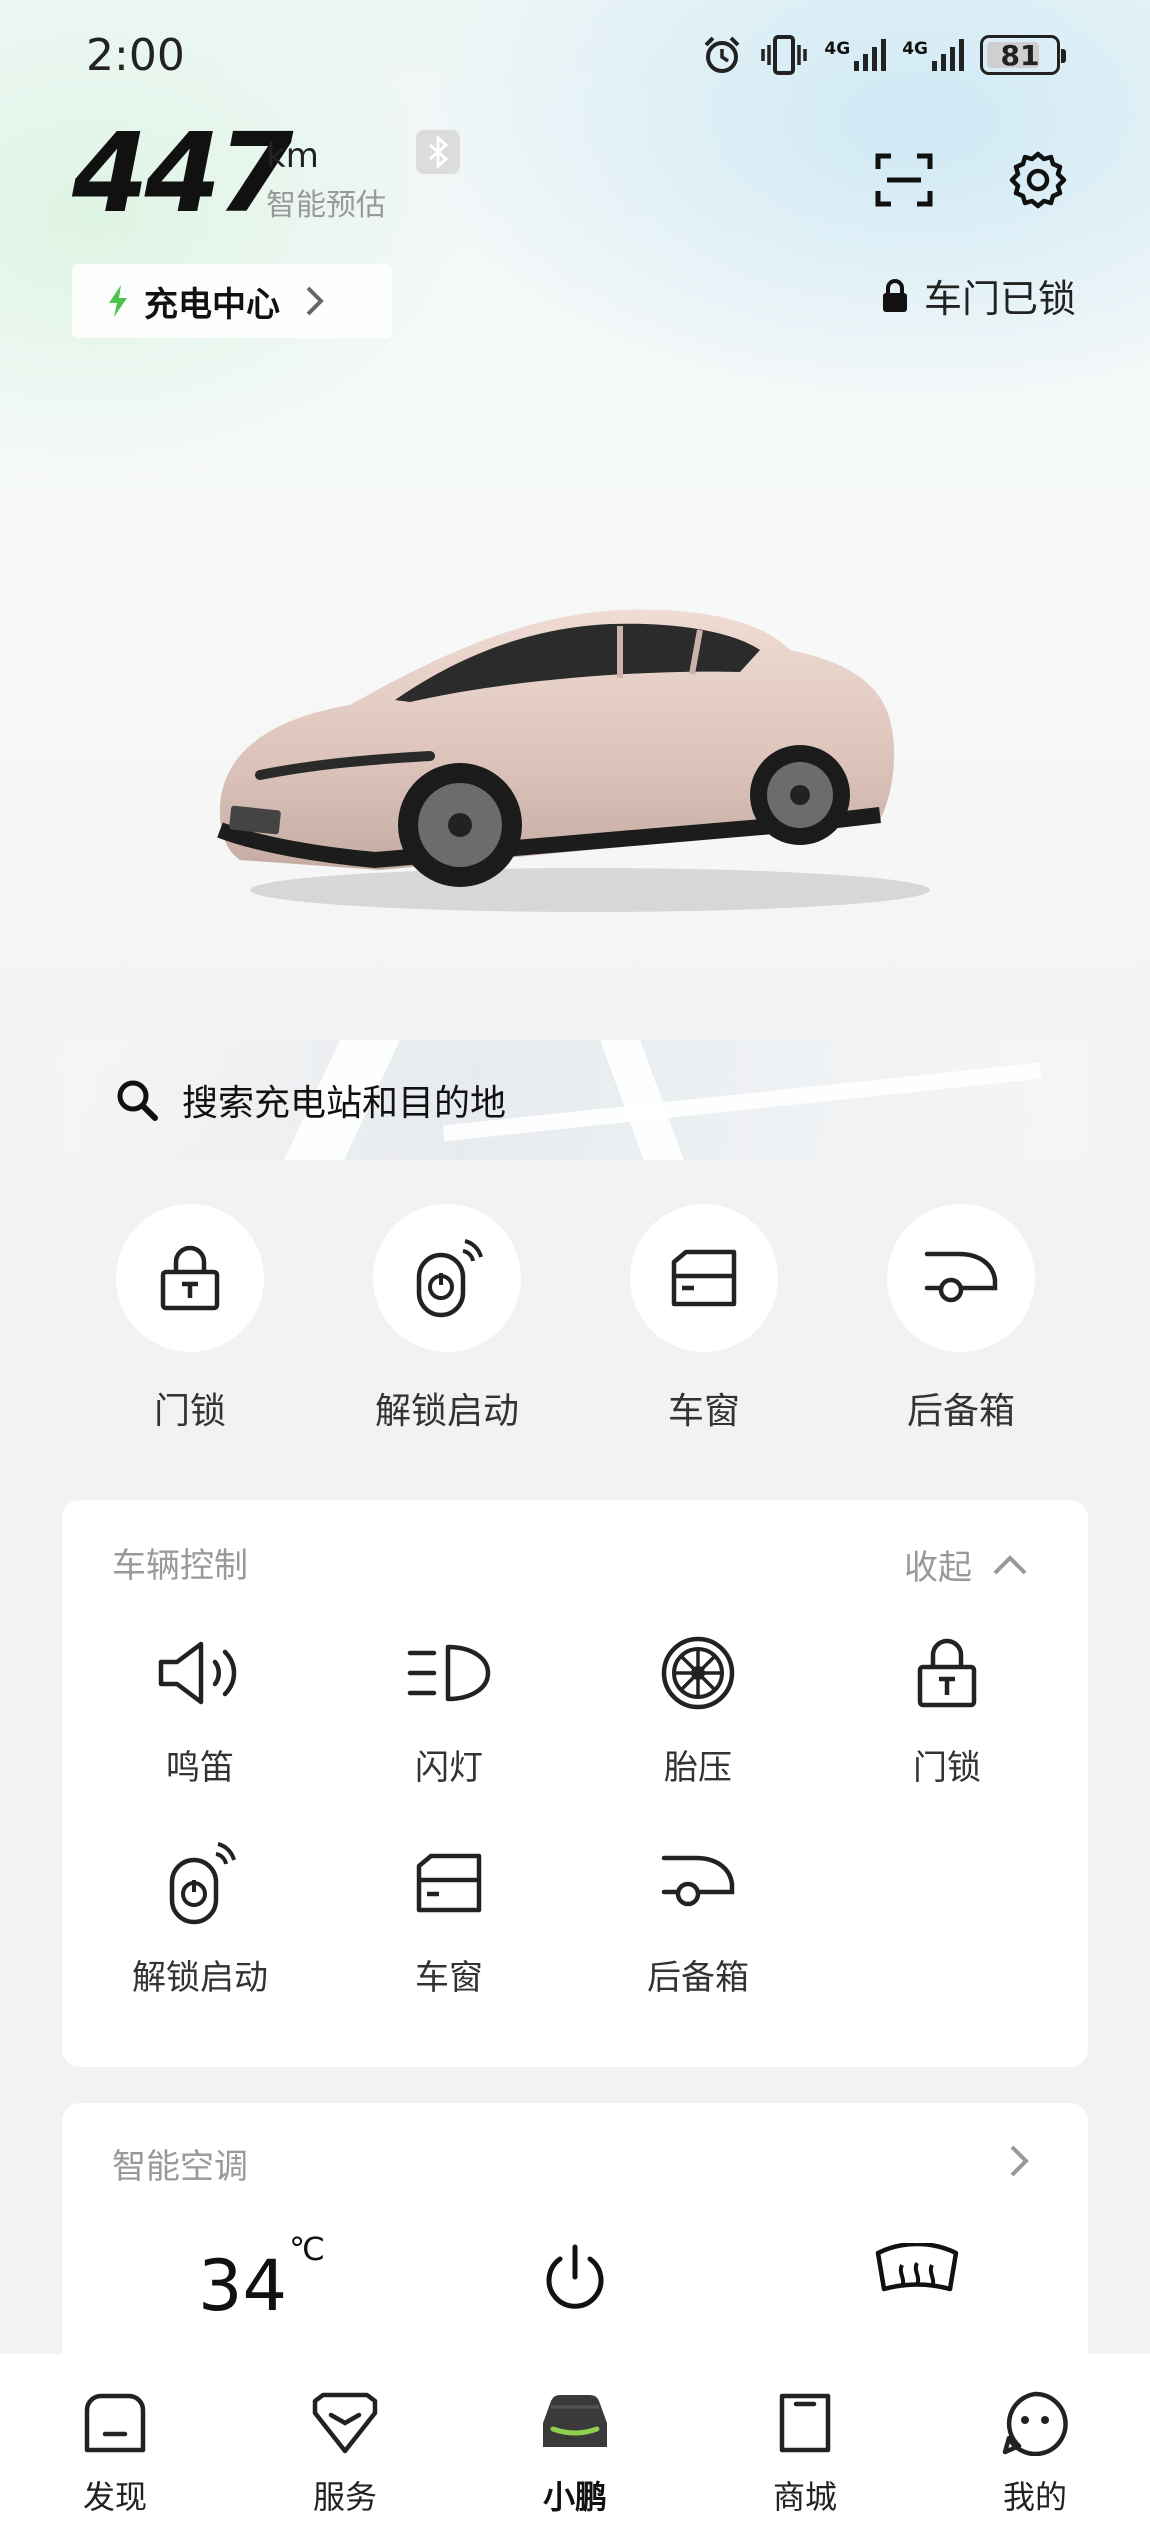 Image resolution: width=1150 pixels, height=2545 pixels. Describe the element at coordinates (703, 1411) in the screenshot. I see `quick-action-label: 车窗` at that location.